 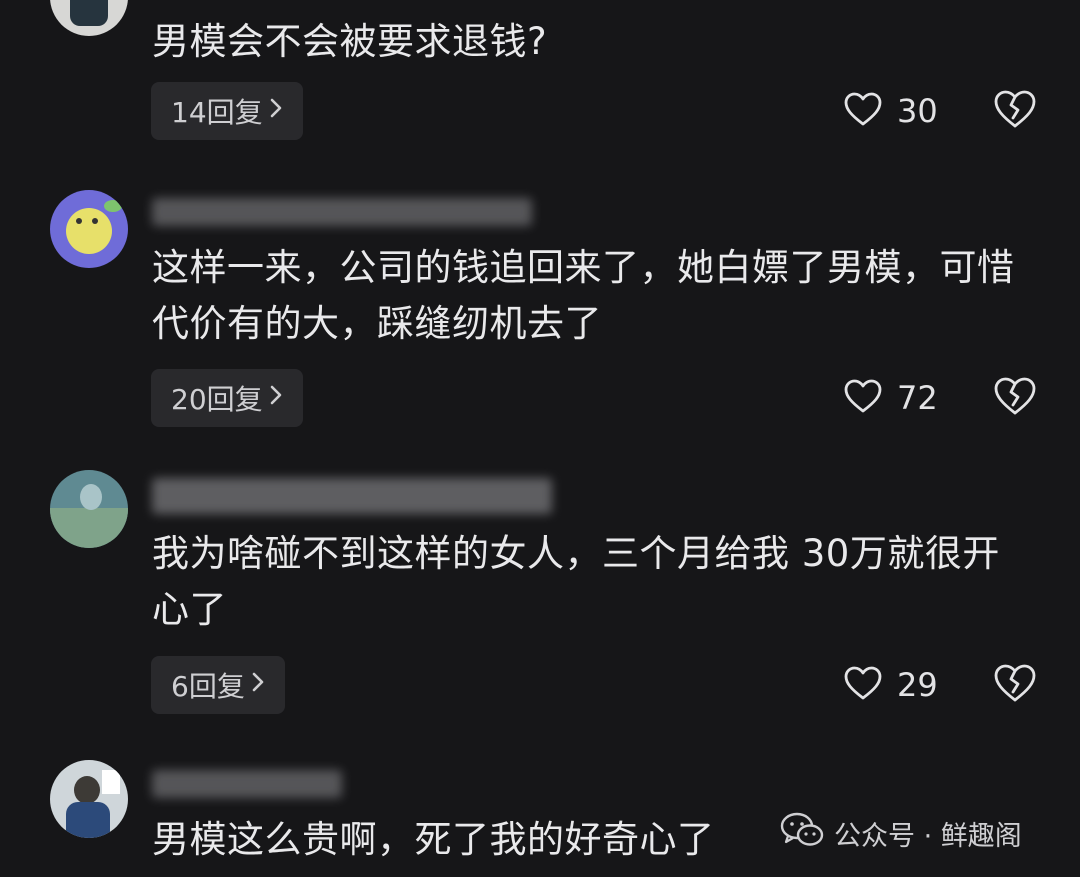 What do you see at coordinates (917, 111) in the screenshot?
I see `like-count: 30` at bounding box center [917, 111].